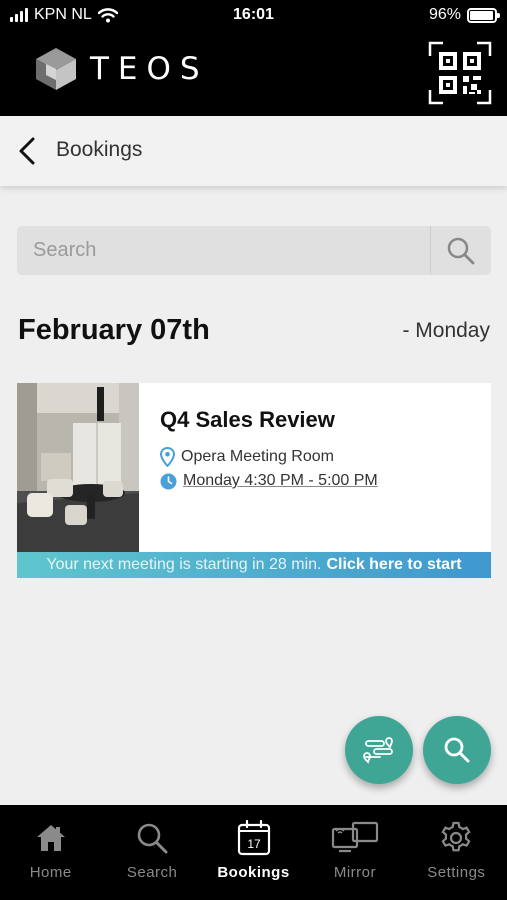  I want to click on qr-scan-button, so click(460, 73).